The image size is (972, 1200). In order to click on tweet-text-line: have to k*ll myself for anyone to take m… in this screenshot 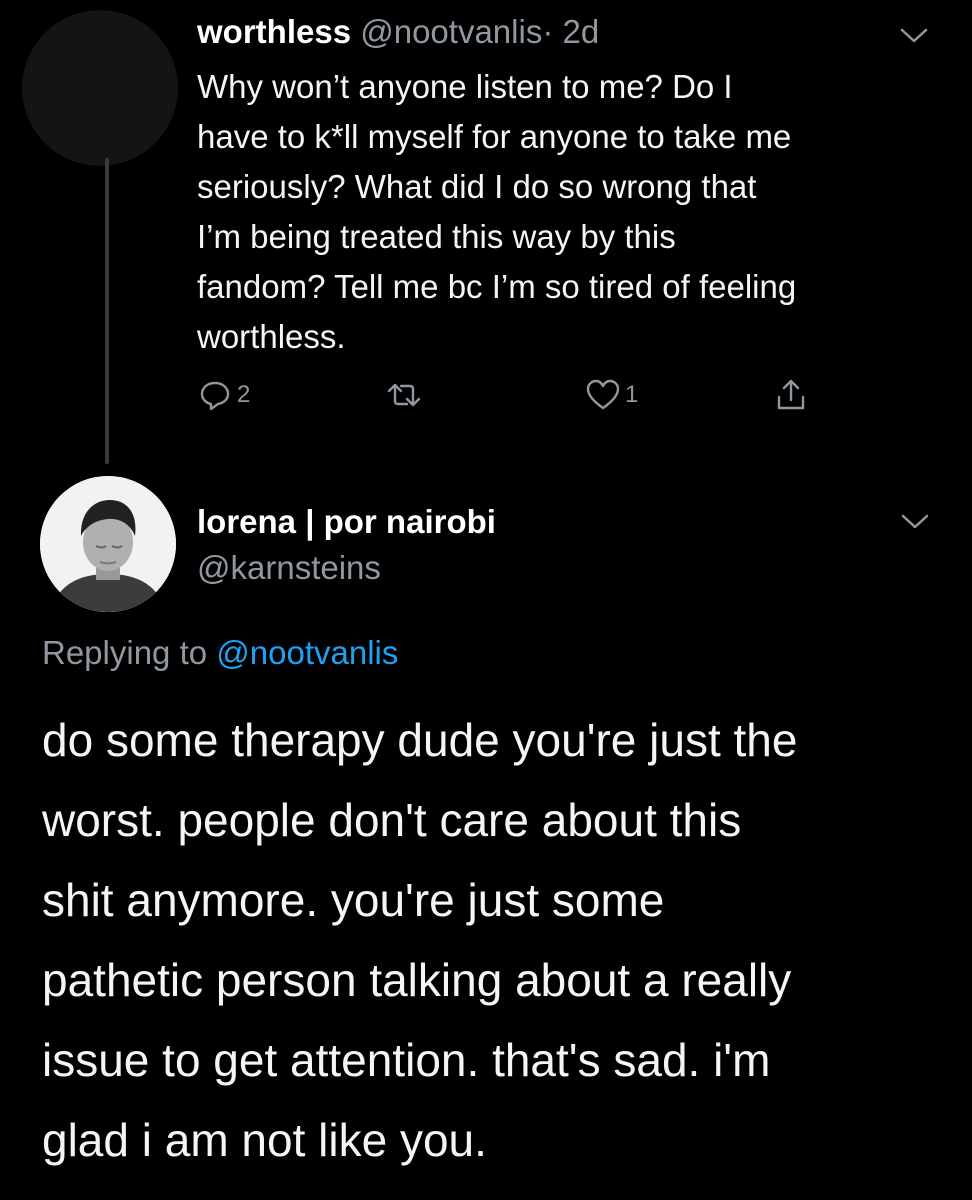, I will do `click(494, 136)`.